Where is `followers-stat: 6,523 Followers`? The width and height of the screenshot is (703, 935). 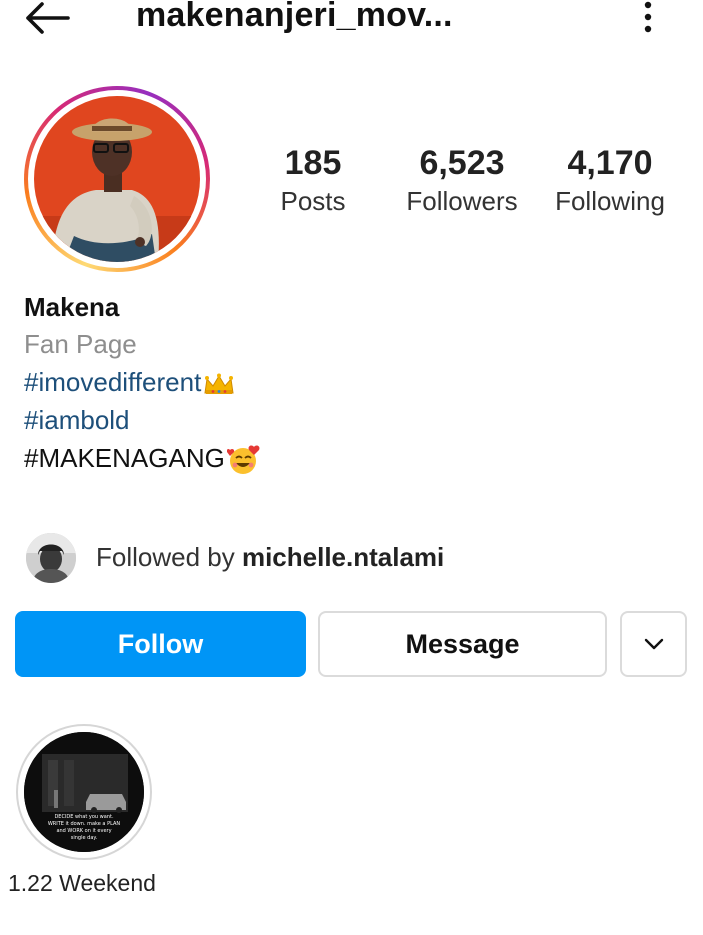 followers-stat: 6,523 Followers is located at coordinates (462, 180).